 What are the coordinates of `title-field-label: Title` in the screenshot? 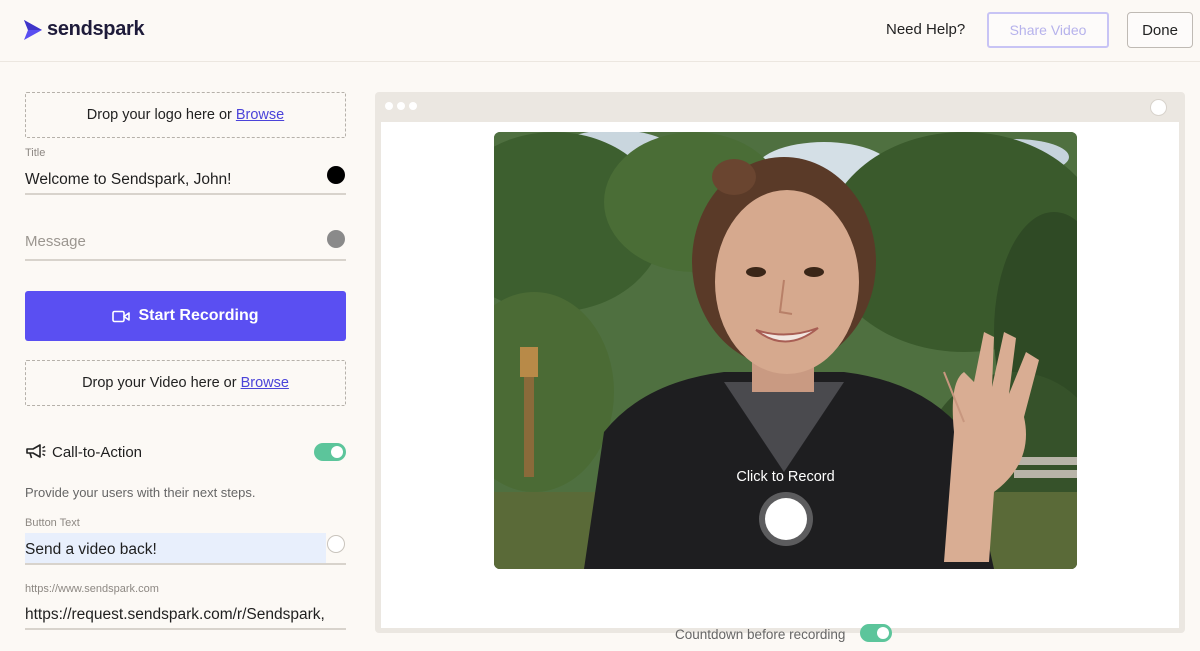 It's located at (35, 153).